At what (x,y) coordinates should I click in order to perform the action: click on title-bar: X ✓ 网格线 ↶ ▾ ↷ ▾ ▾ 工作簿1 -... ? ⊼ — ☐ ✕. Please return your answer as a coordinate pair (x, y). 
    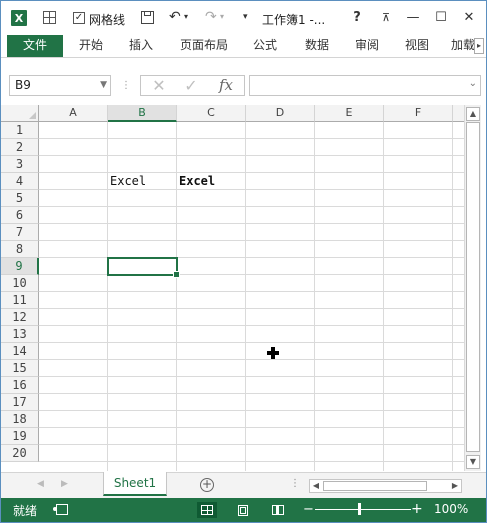
    Looking at the image, I should click on (243, 18).